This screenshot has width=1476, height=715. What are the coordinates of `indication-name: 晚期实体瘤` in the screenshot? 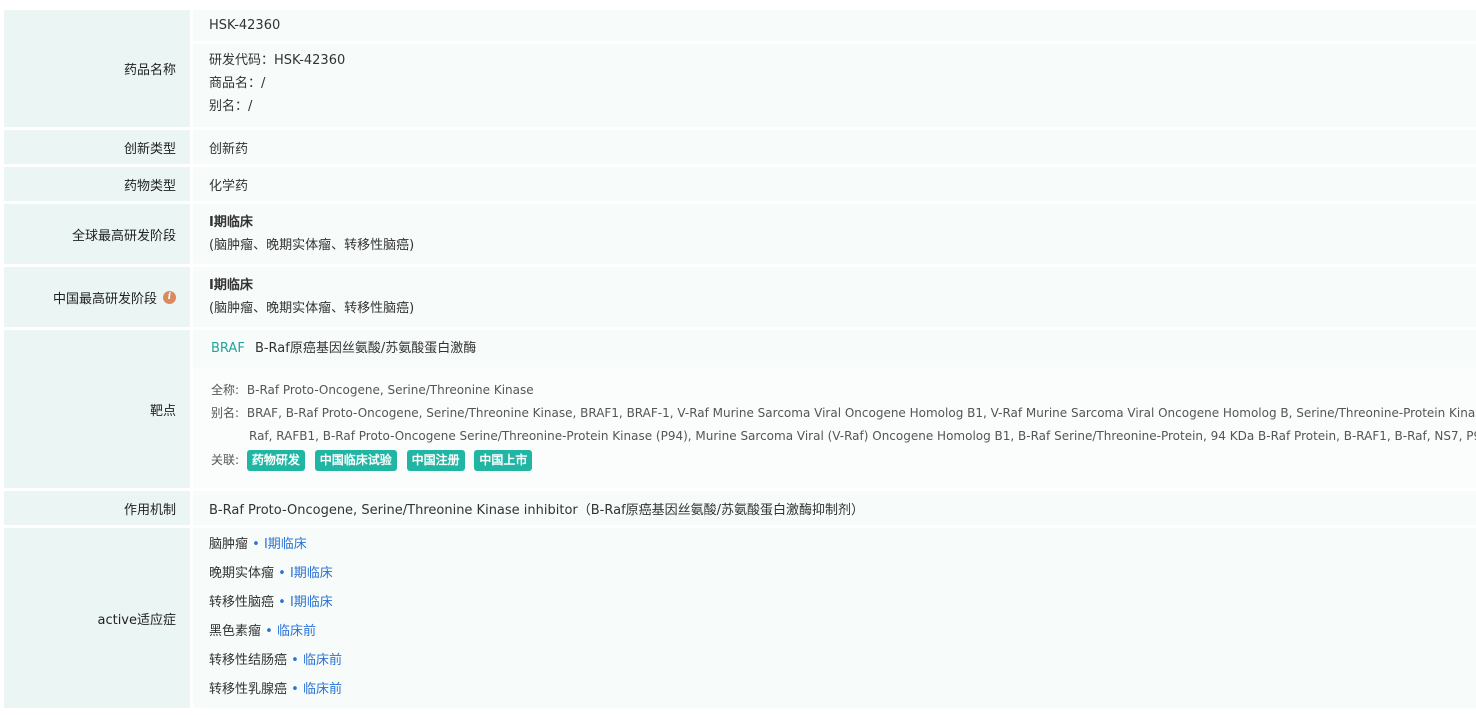 It's located at (242, 573).